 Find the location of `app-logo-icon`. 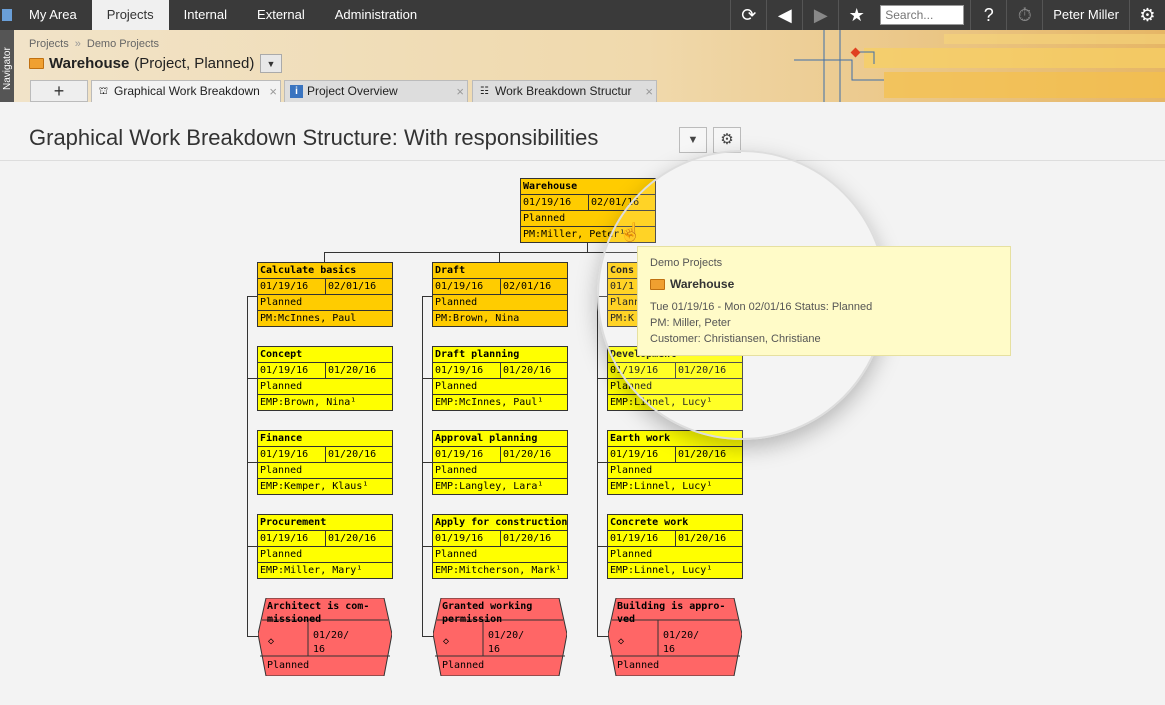

app-logo-icon is located at coordinates (7, 15).